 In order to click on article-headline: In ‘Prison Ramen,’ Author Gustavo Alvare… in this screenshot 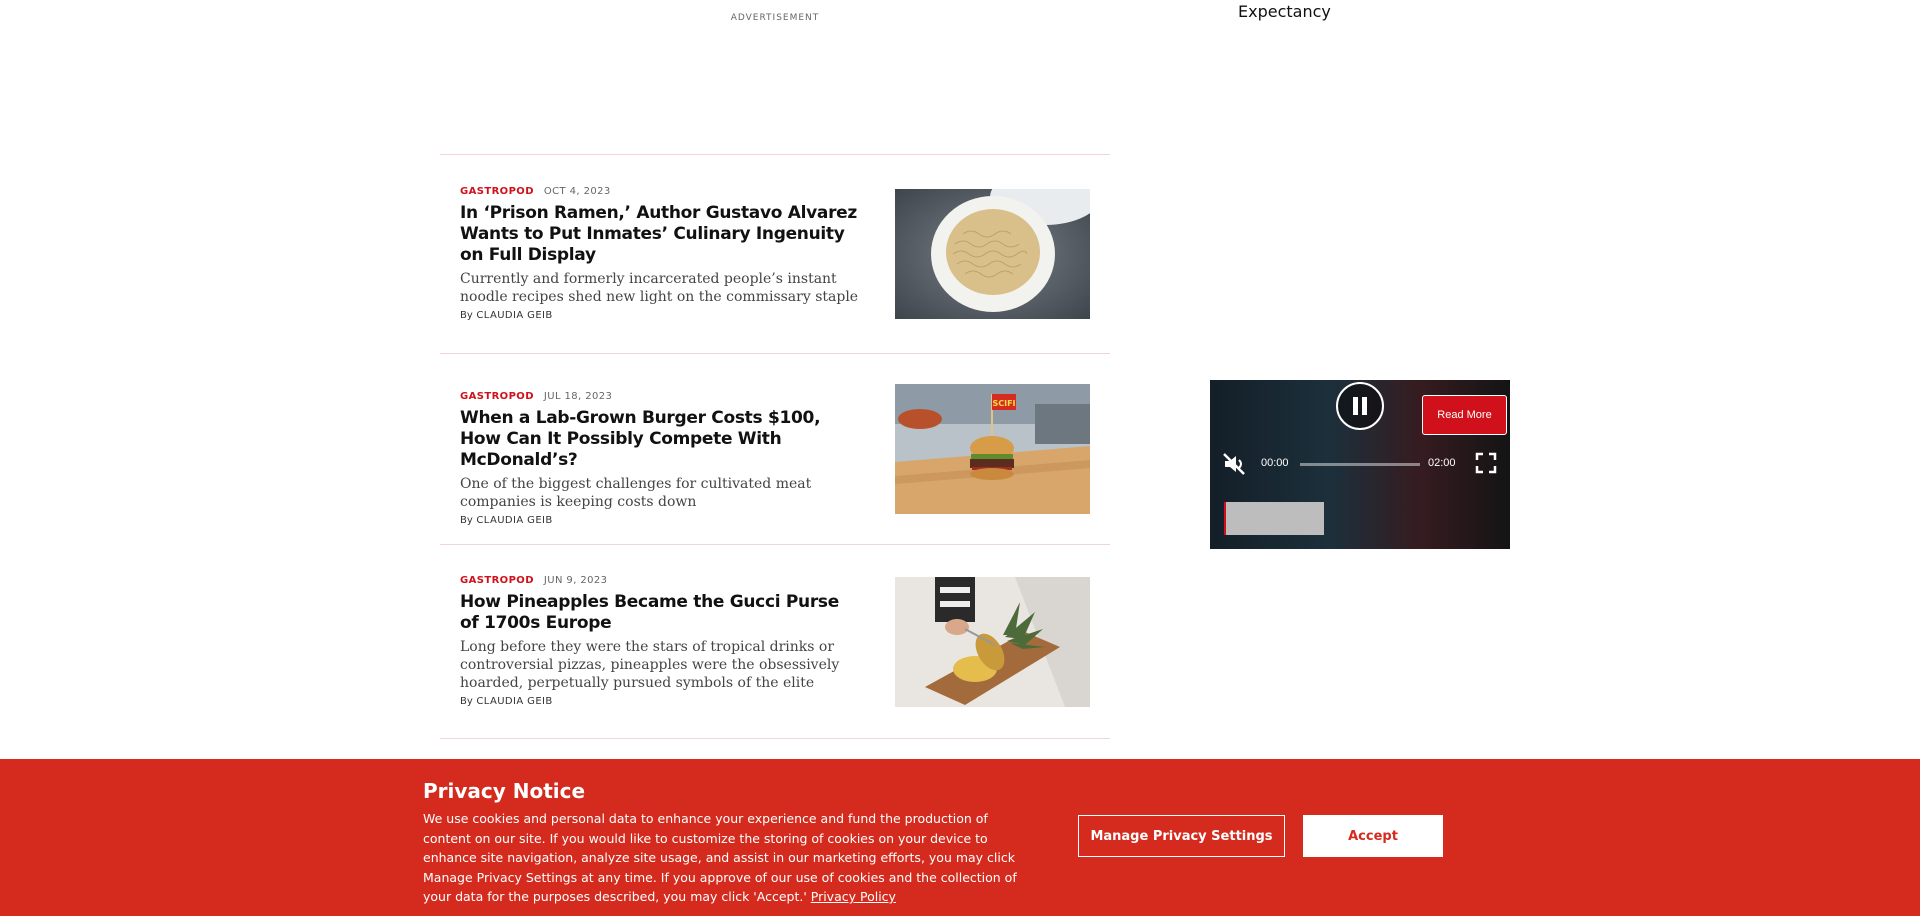, I will do `click(660, 234)`.